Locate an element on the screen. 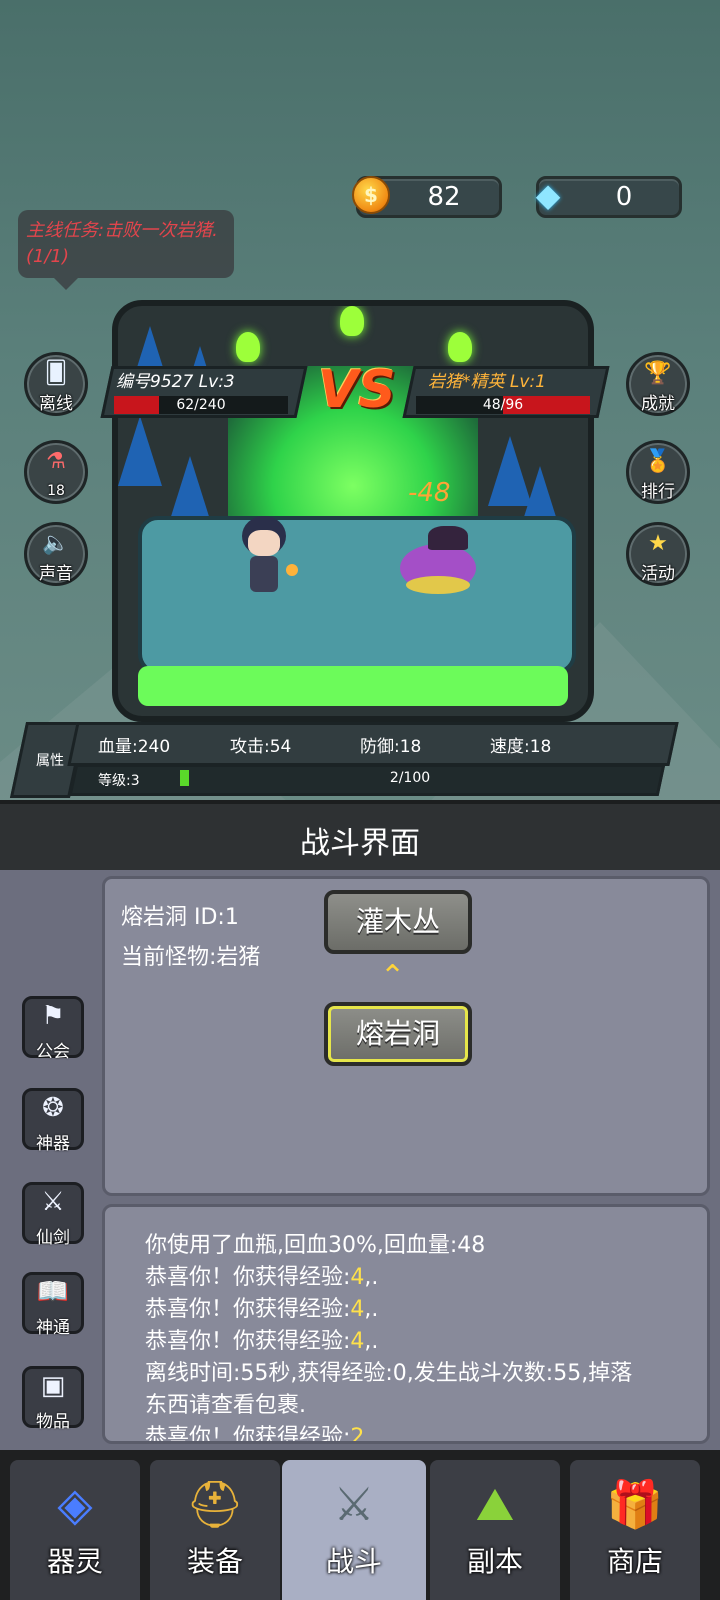 The width and height of the screenshot is (720, 1600). artifact-button: ❂ 神器 is located at coordinates (53, 1121).